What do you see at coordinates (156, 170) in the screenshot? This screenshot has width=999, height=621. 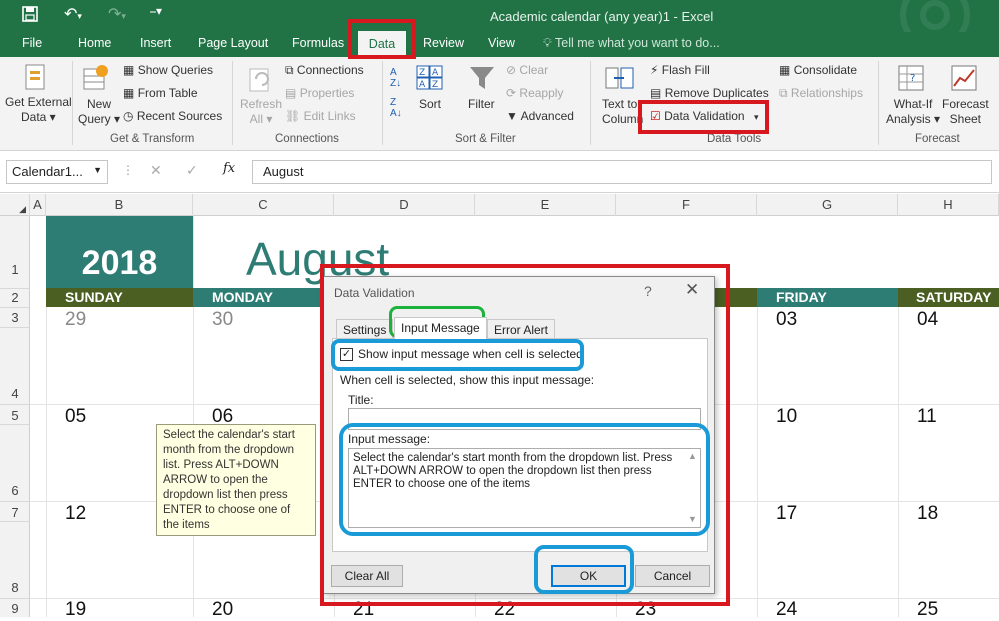 I see `cancel-icon: ✕` at bounding box center [156, 170].